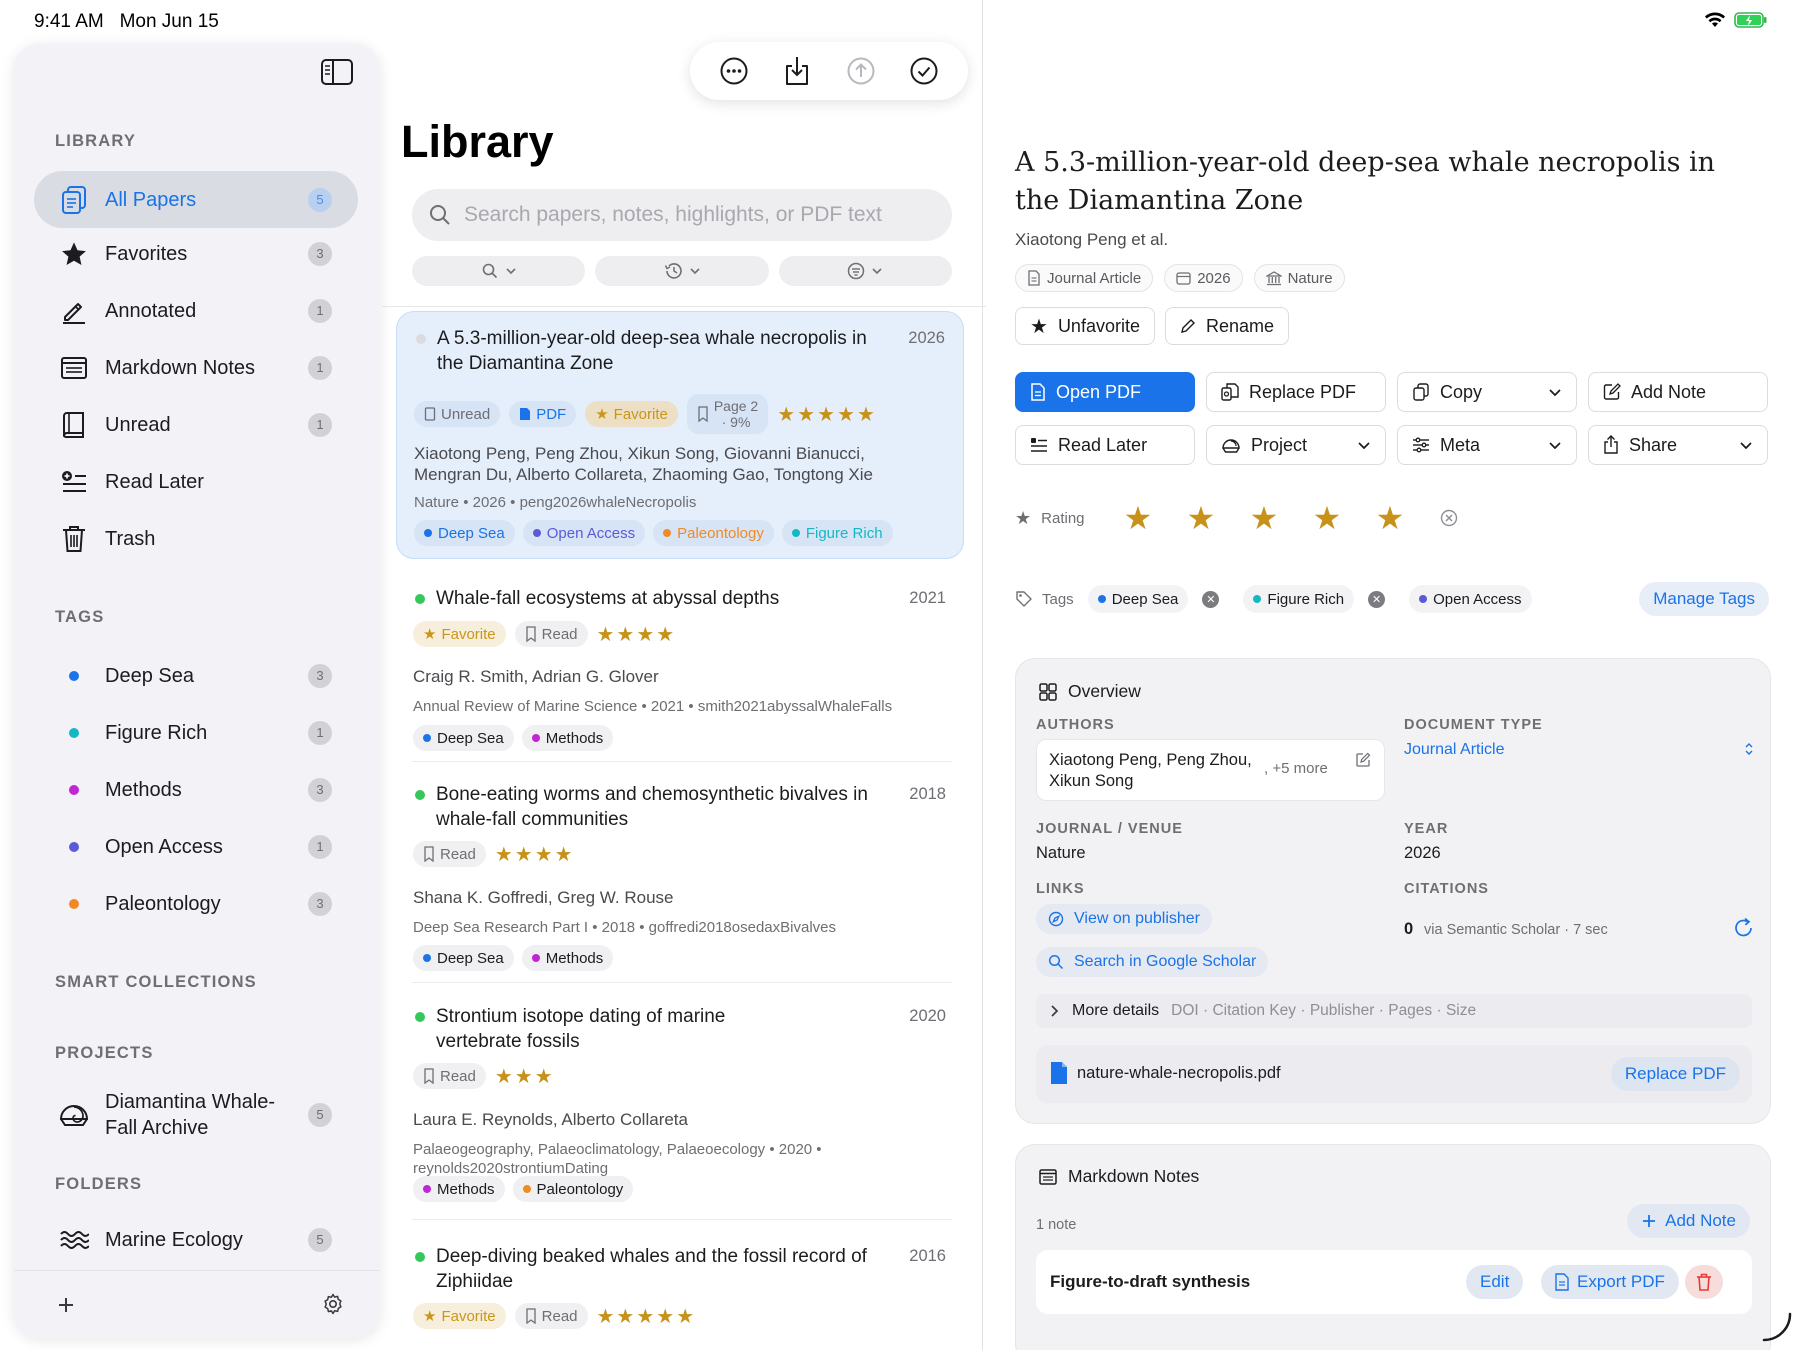 Image resolution: width=1800 pixels, height=1350 pixels. Describe the element at coordinates (196, 903) in the screenshot. I see `sidebar-tag-paleontology: Paleontology 3` at that location.